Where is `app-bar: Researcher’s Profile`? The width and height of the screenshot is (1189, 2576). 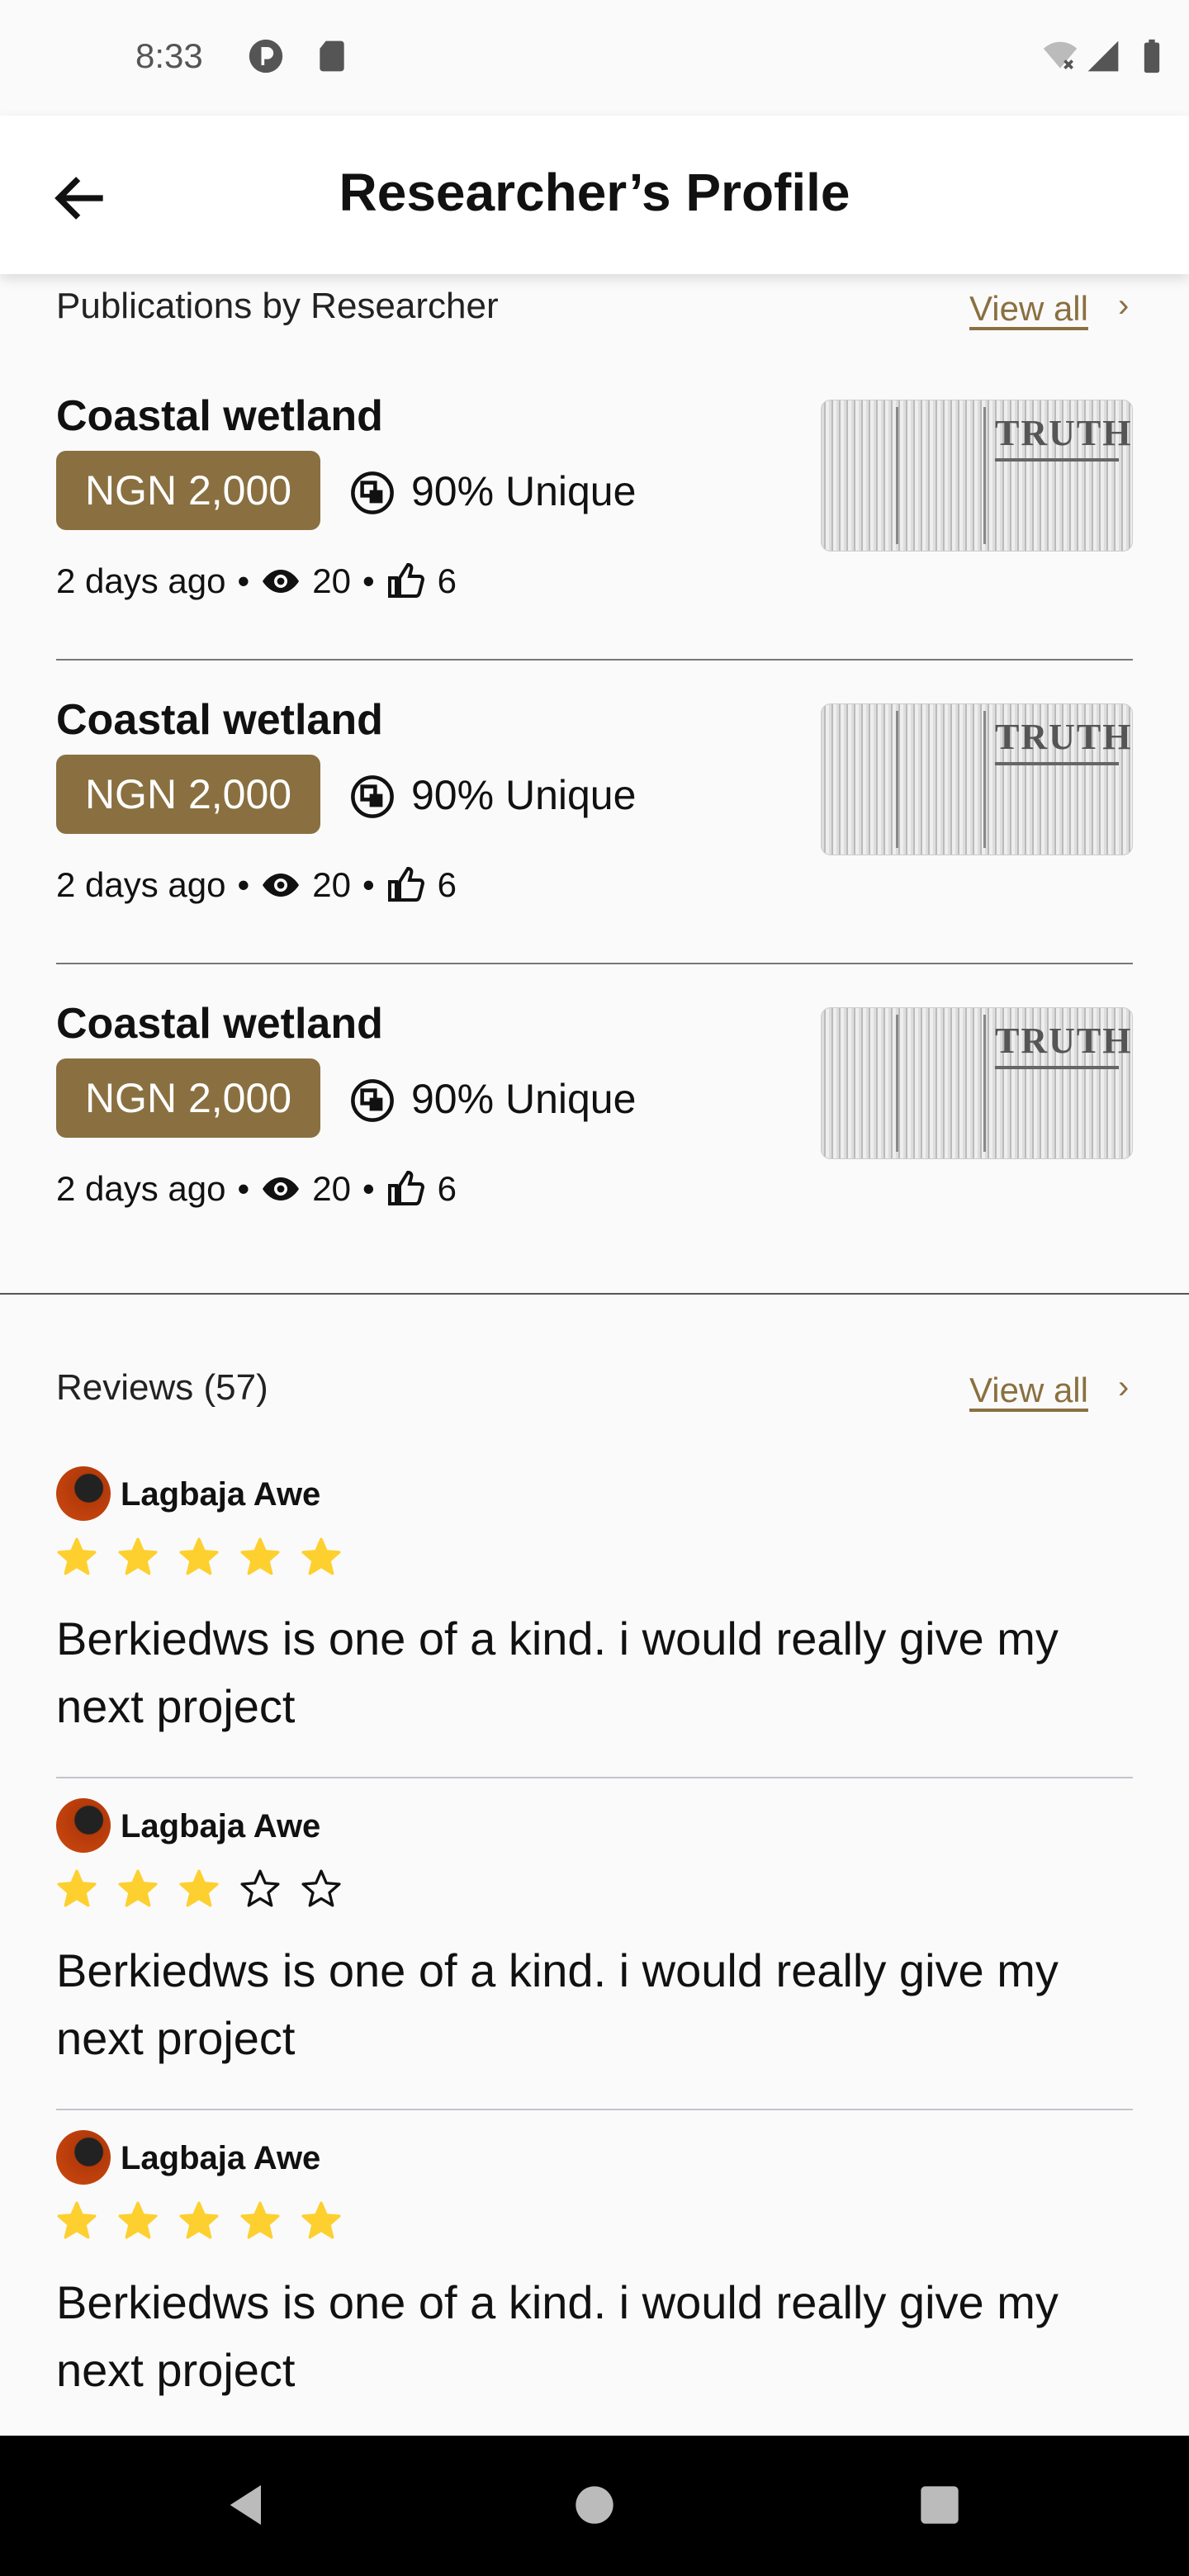 app-bar: Researcher’s Profile is located at coordinates (594, 195).